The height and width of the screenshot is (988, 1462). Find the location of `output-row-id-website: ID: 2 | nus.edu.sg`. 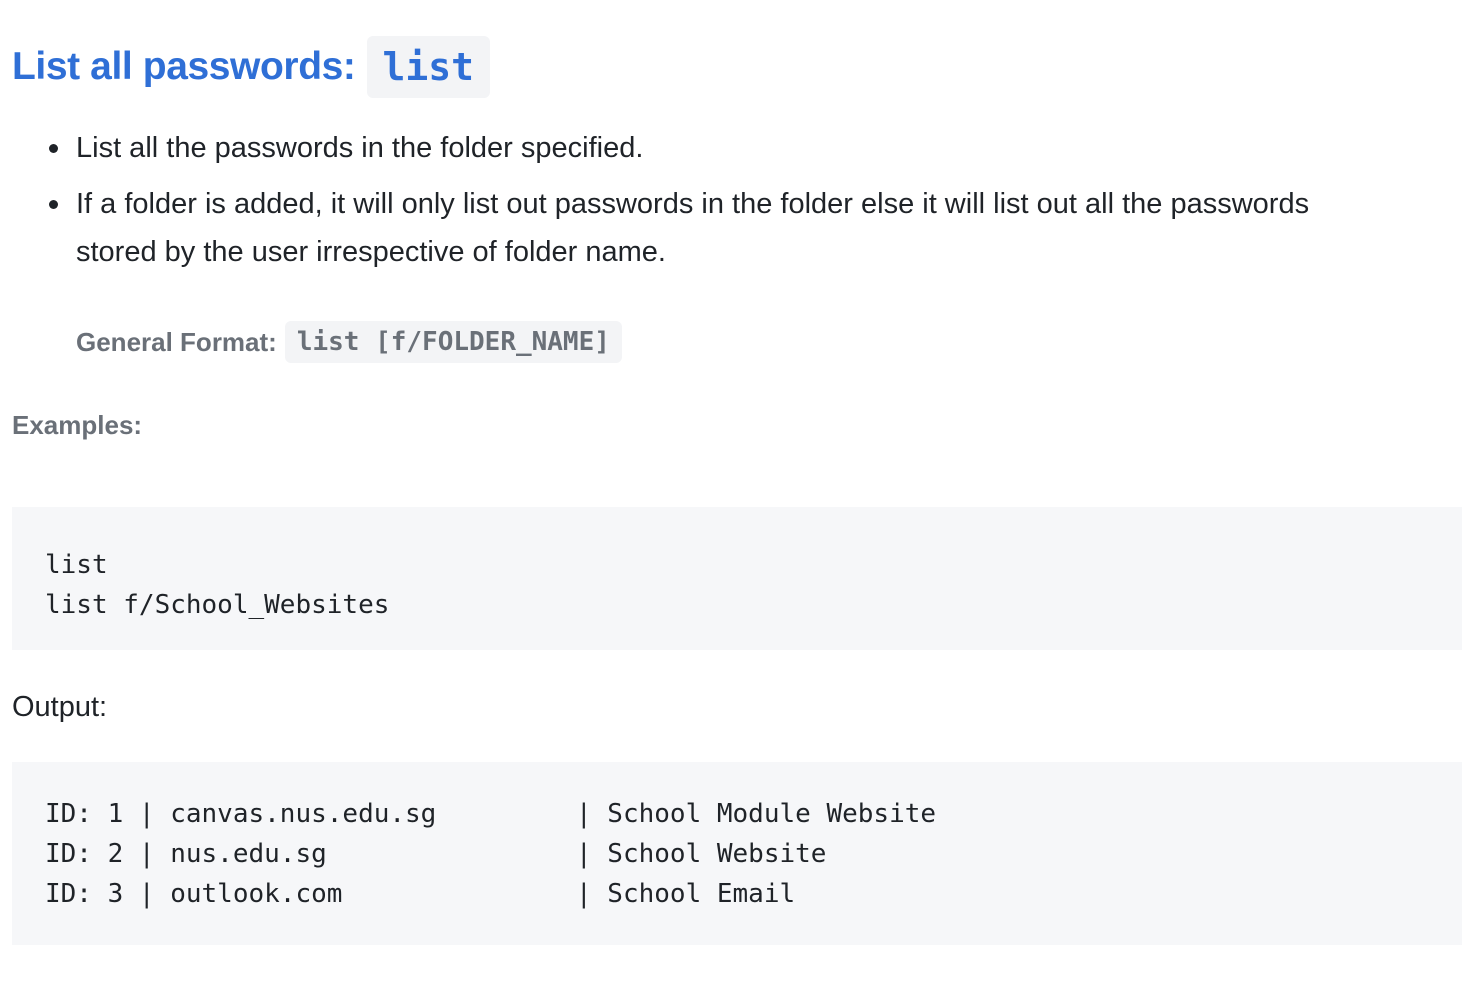

output-row-id-website: ID: 2 | nus.edu.sg is located at coordinates (186, 854).